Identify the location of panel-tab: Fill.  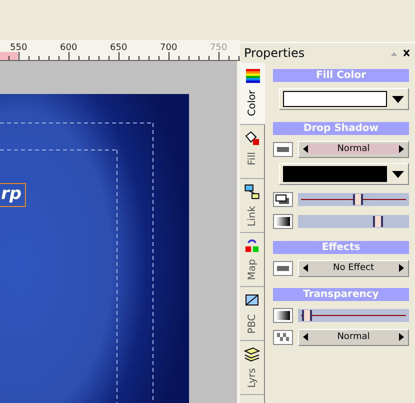
(252, 152).